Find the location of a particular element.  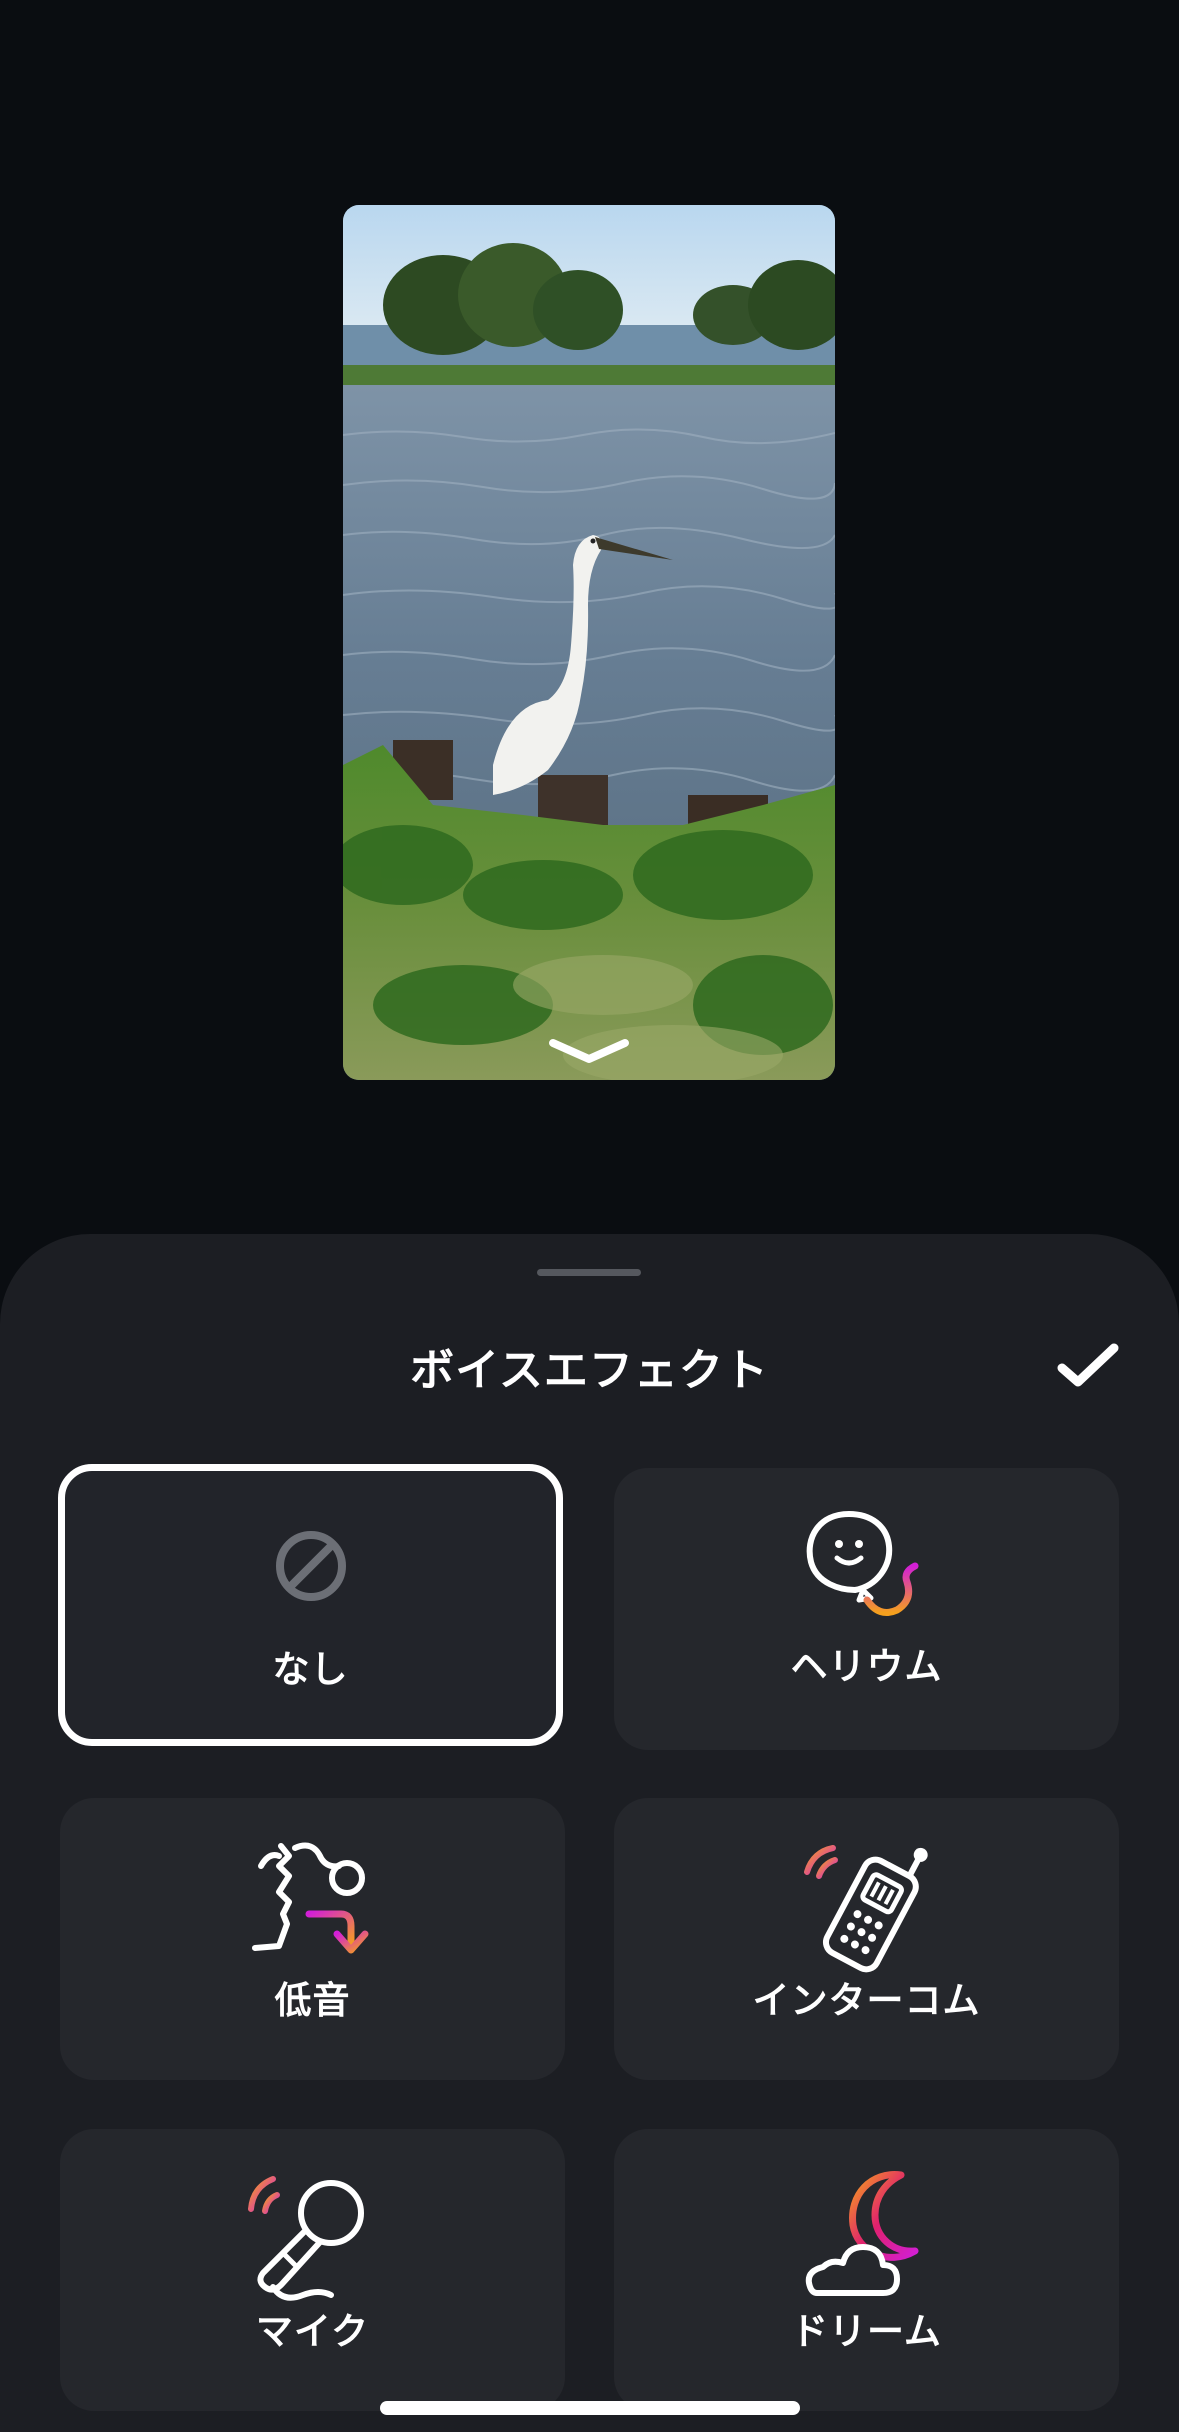

effect-helium-tile: ヘリウム is located at coordinates (866, 1609).